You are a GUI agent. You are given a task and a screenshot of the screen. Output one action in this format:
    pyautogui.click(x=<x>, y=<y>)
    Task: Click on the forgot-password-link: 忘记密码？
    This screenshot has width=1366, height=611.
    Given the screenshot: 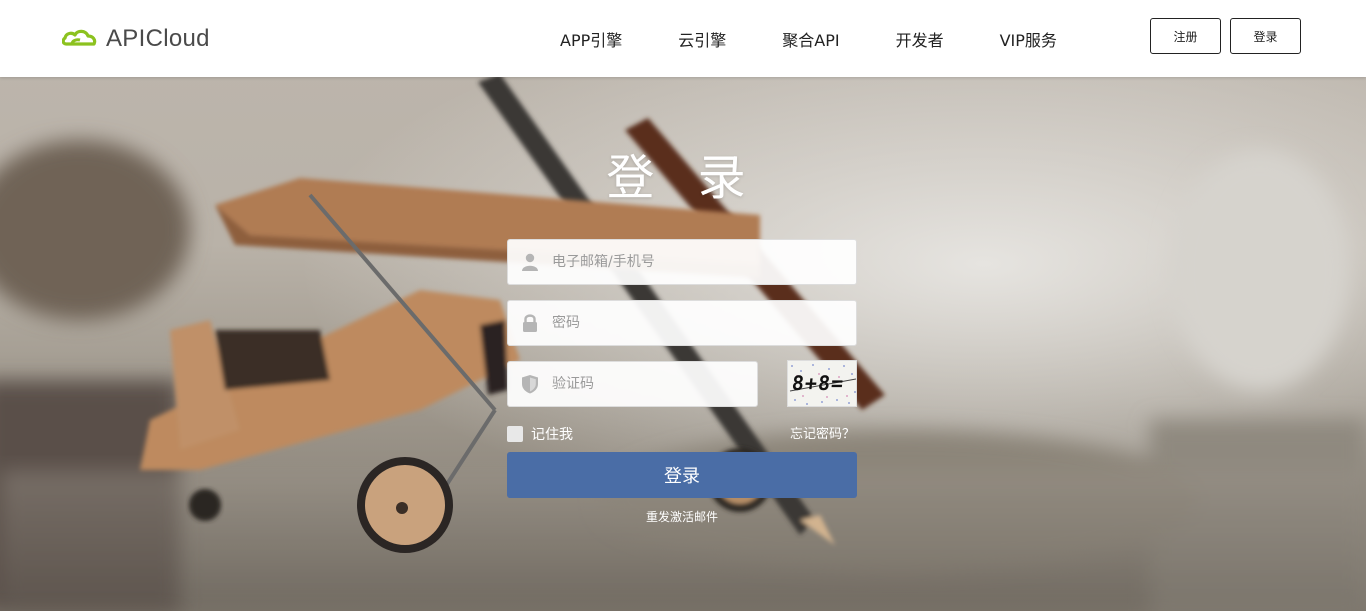 What is the action you would take?
    pyautogui.click(x=822, y=432)
    